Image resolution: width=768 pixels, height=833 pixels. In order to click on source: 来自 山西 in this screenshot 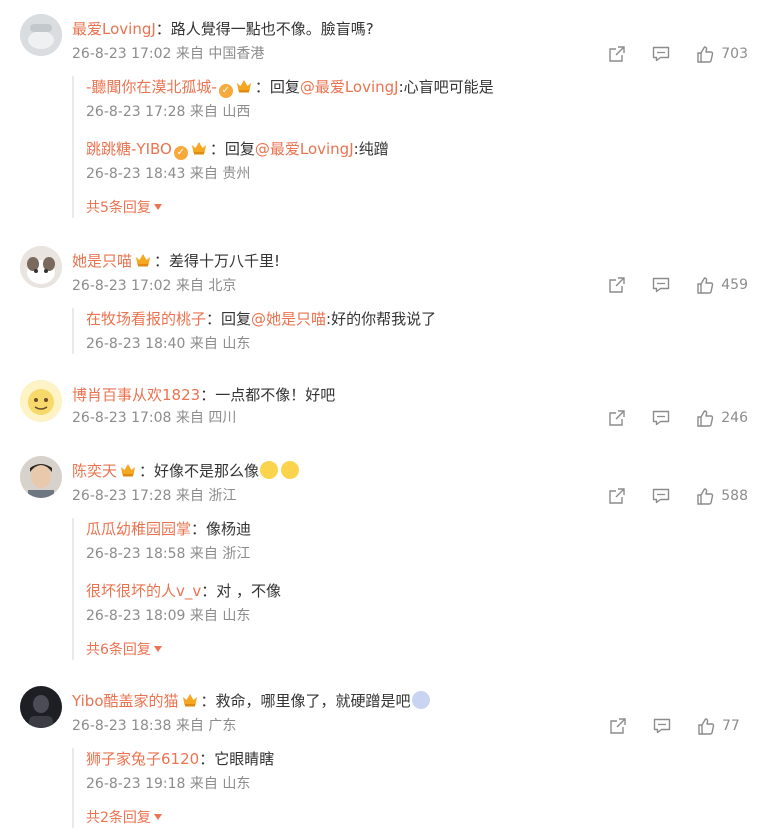, I will do `click(220, 112)`.